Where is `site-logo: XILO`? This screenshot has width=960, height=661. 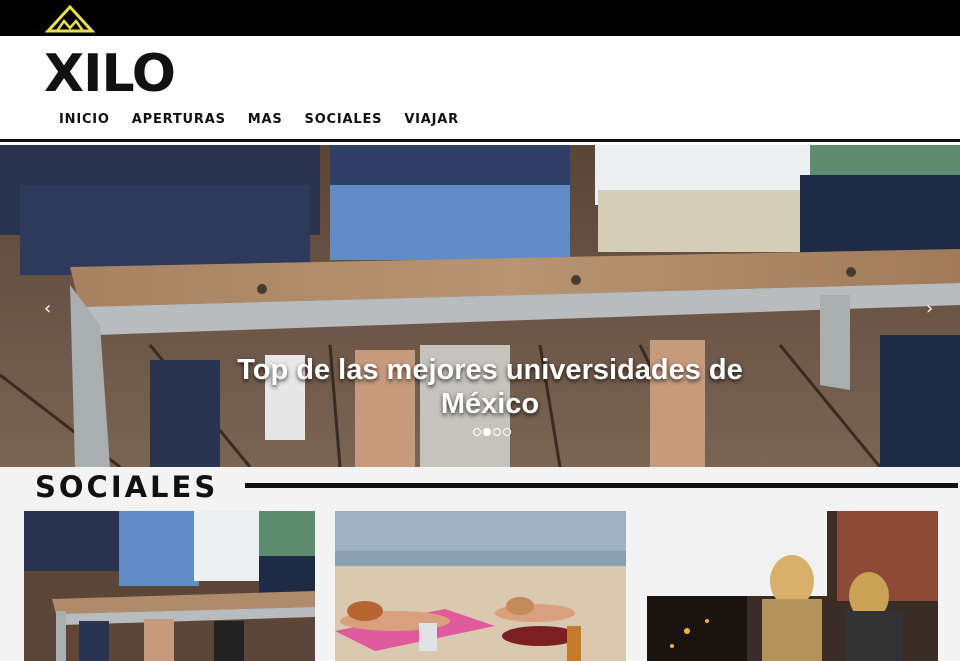 site-logo: XILO is located at coordinates (110, 74).